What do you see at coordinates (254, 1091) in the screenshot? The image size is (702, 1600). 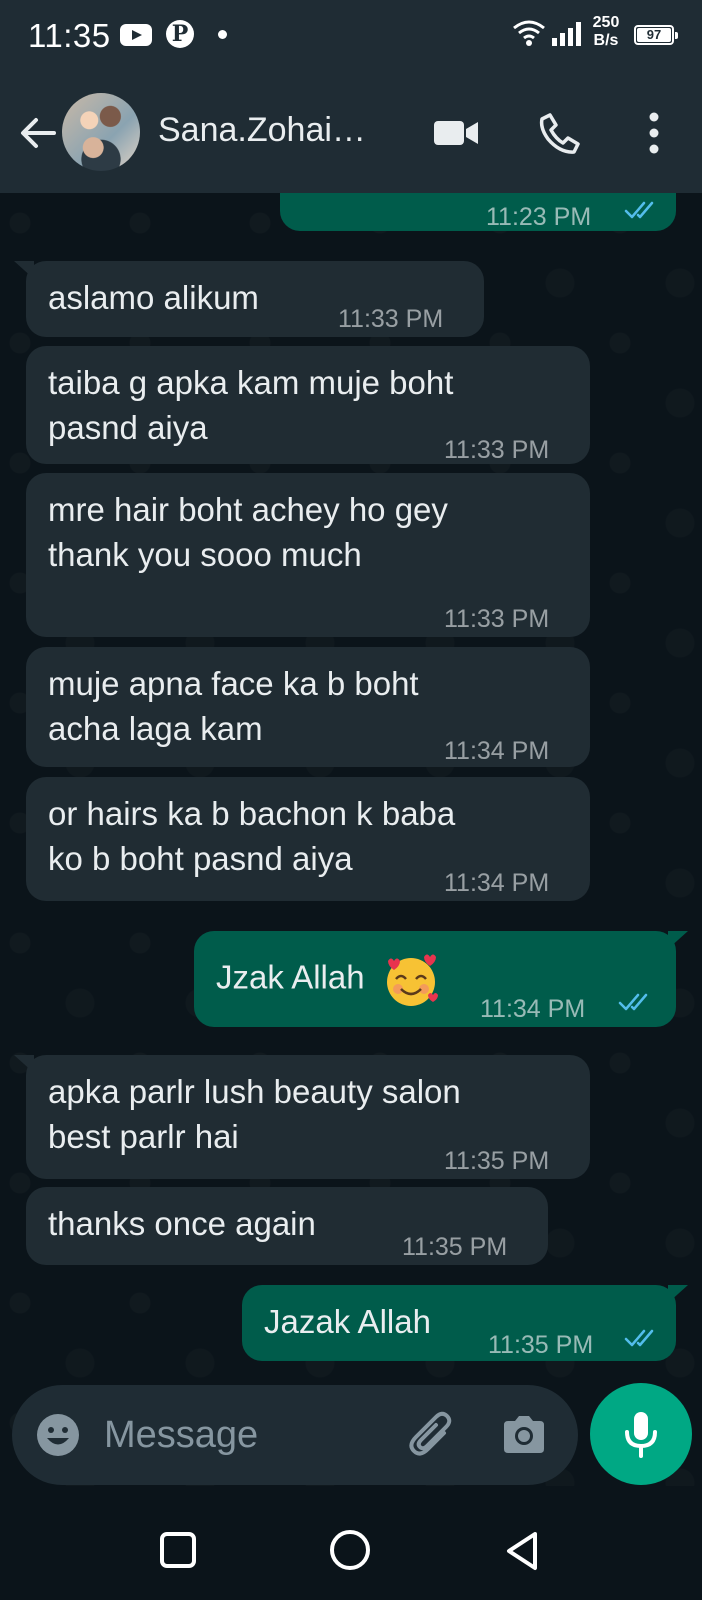 I see `message-line: apka parlr lush beauty salon` at bounding box center [254, 1091].